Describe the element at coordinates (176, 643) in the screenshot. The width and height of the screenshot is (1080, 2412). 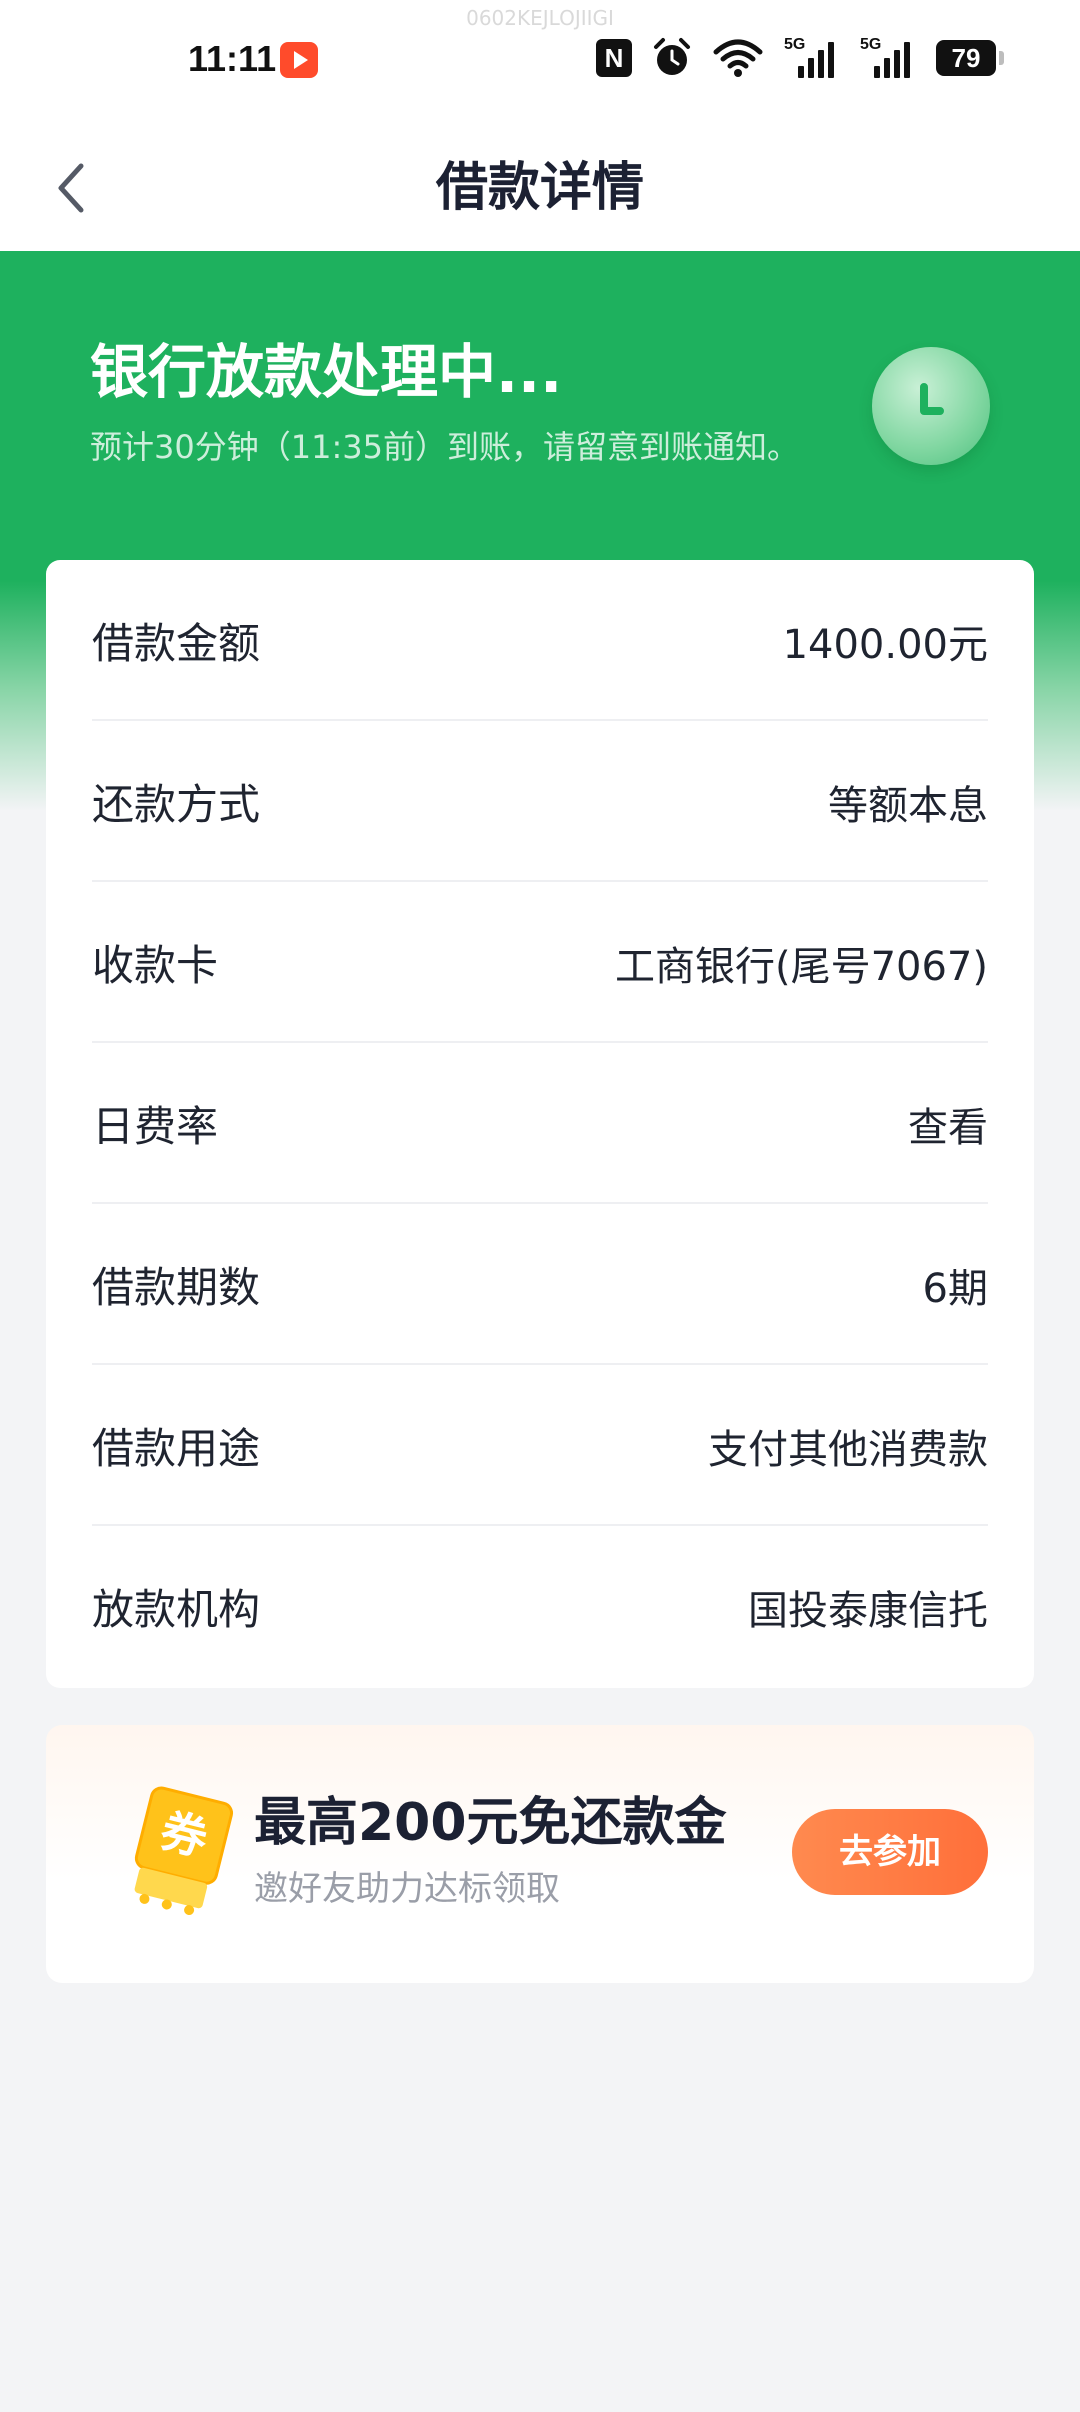
I see `row-label: 借款金额` at that location.